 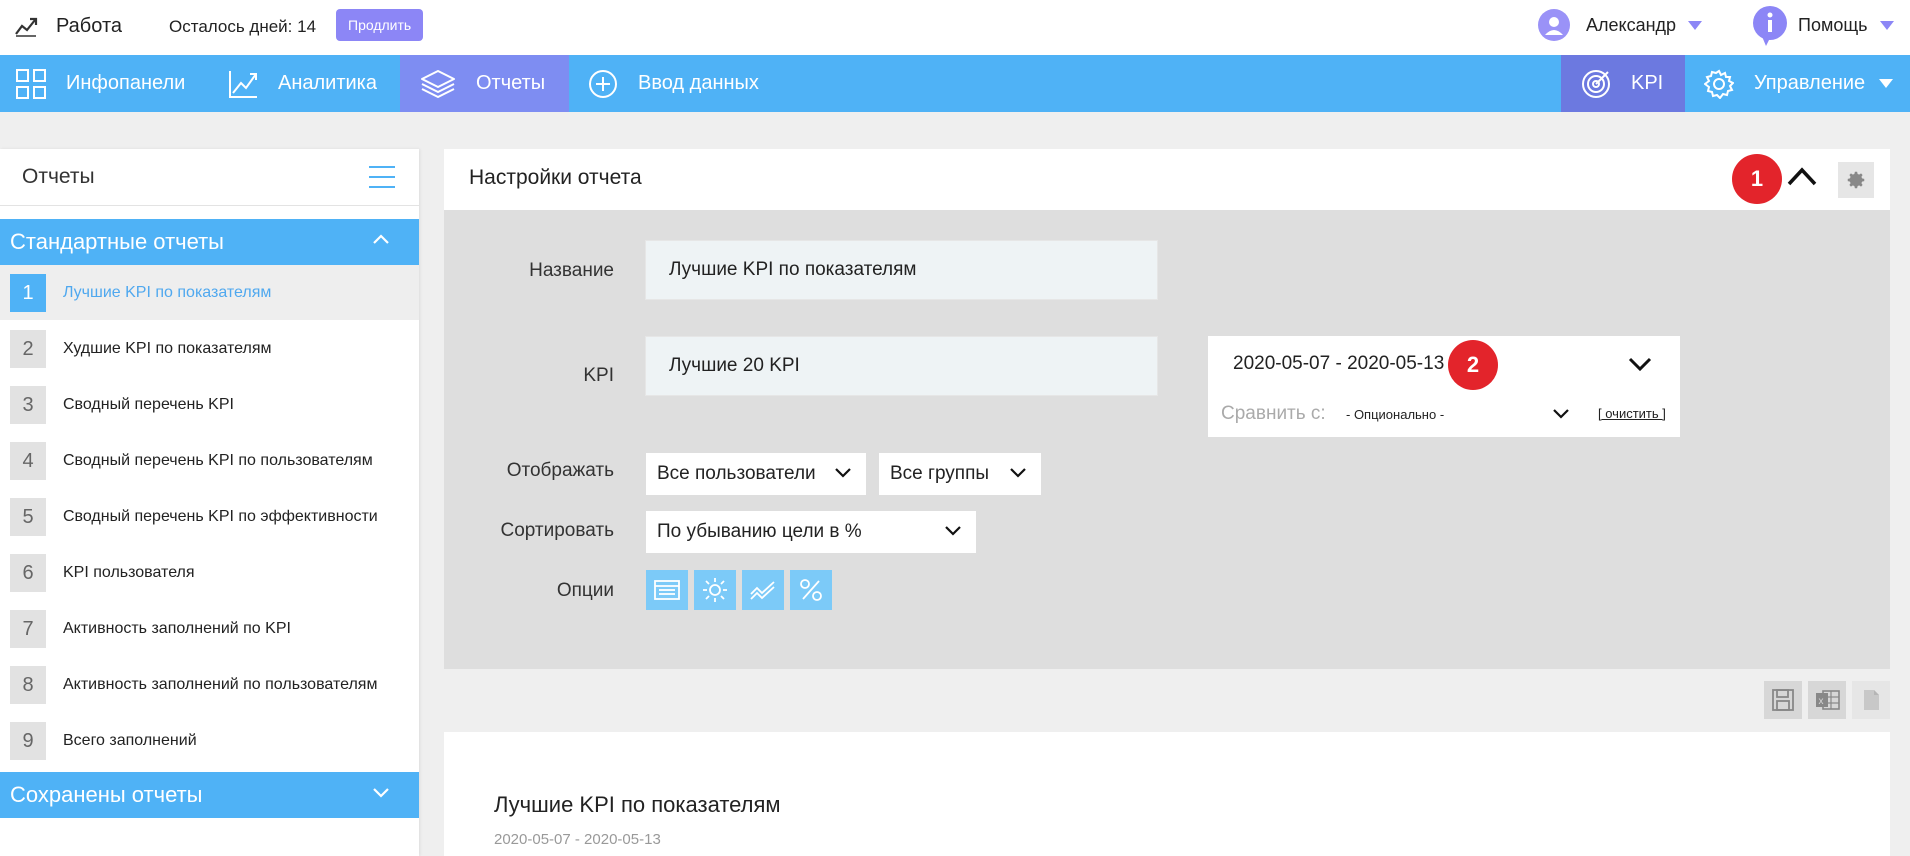 What do you see at coordinates (28, 572) in the screenshot?
I see `report-number: 6` at bounding box center [28, 572].